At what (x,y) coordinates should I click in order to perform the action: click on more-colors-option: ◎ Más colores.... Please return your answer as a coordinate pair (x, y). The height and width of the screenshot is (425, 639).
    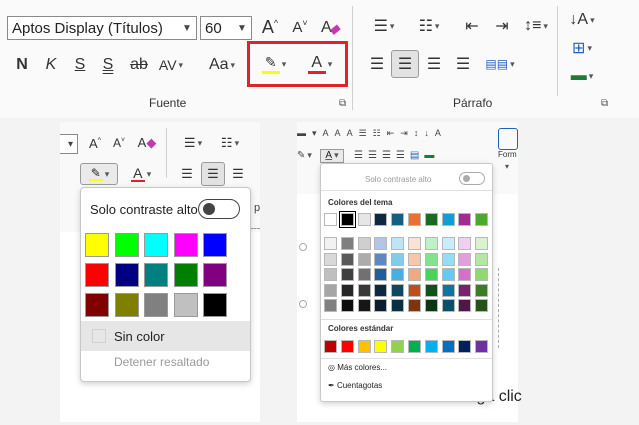
    Looking at the image, I should click on (357, 367).